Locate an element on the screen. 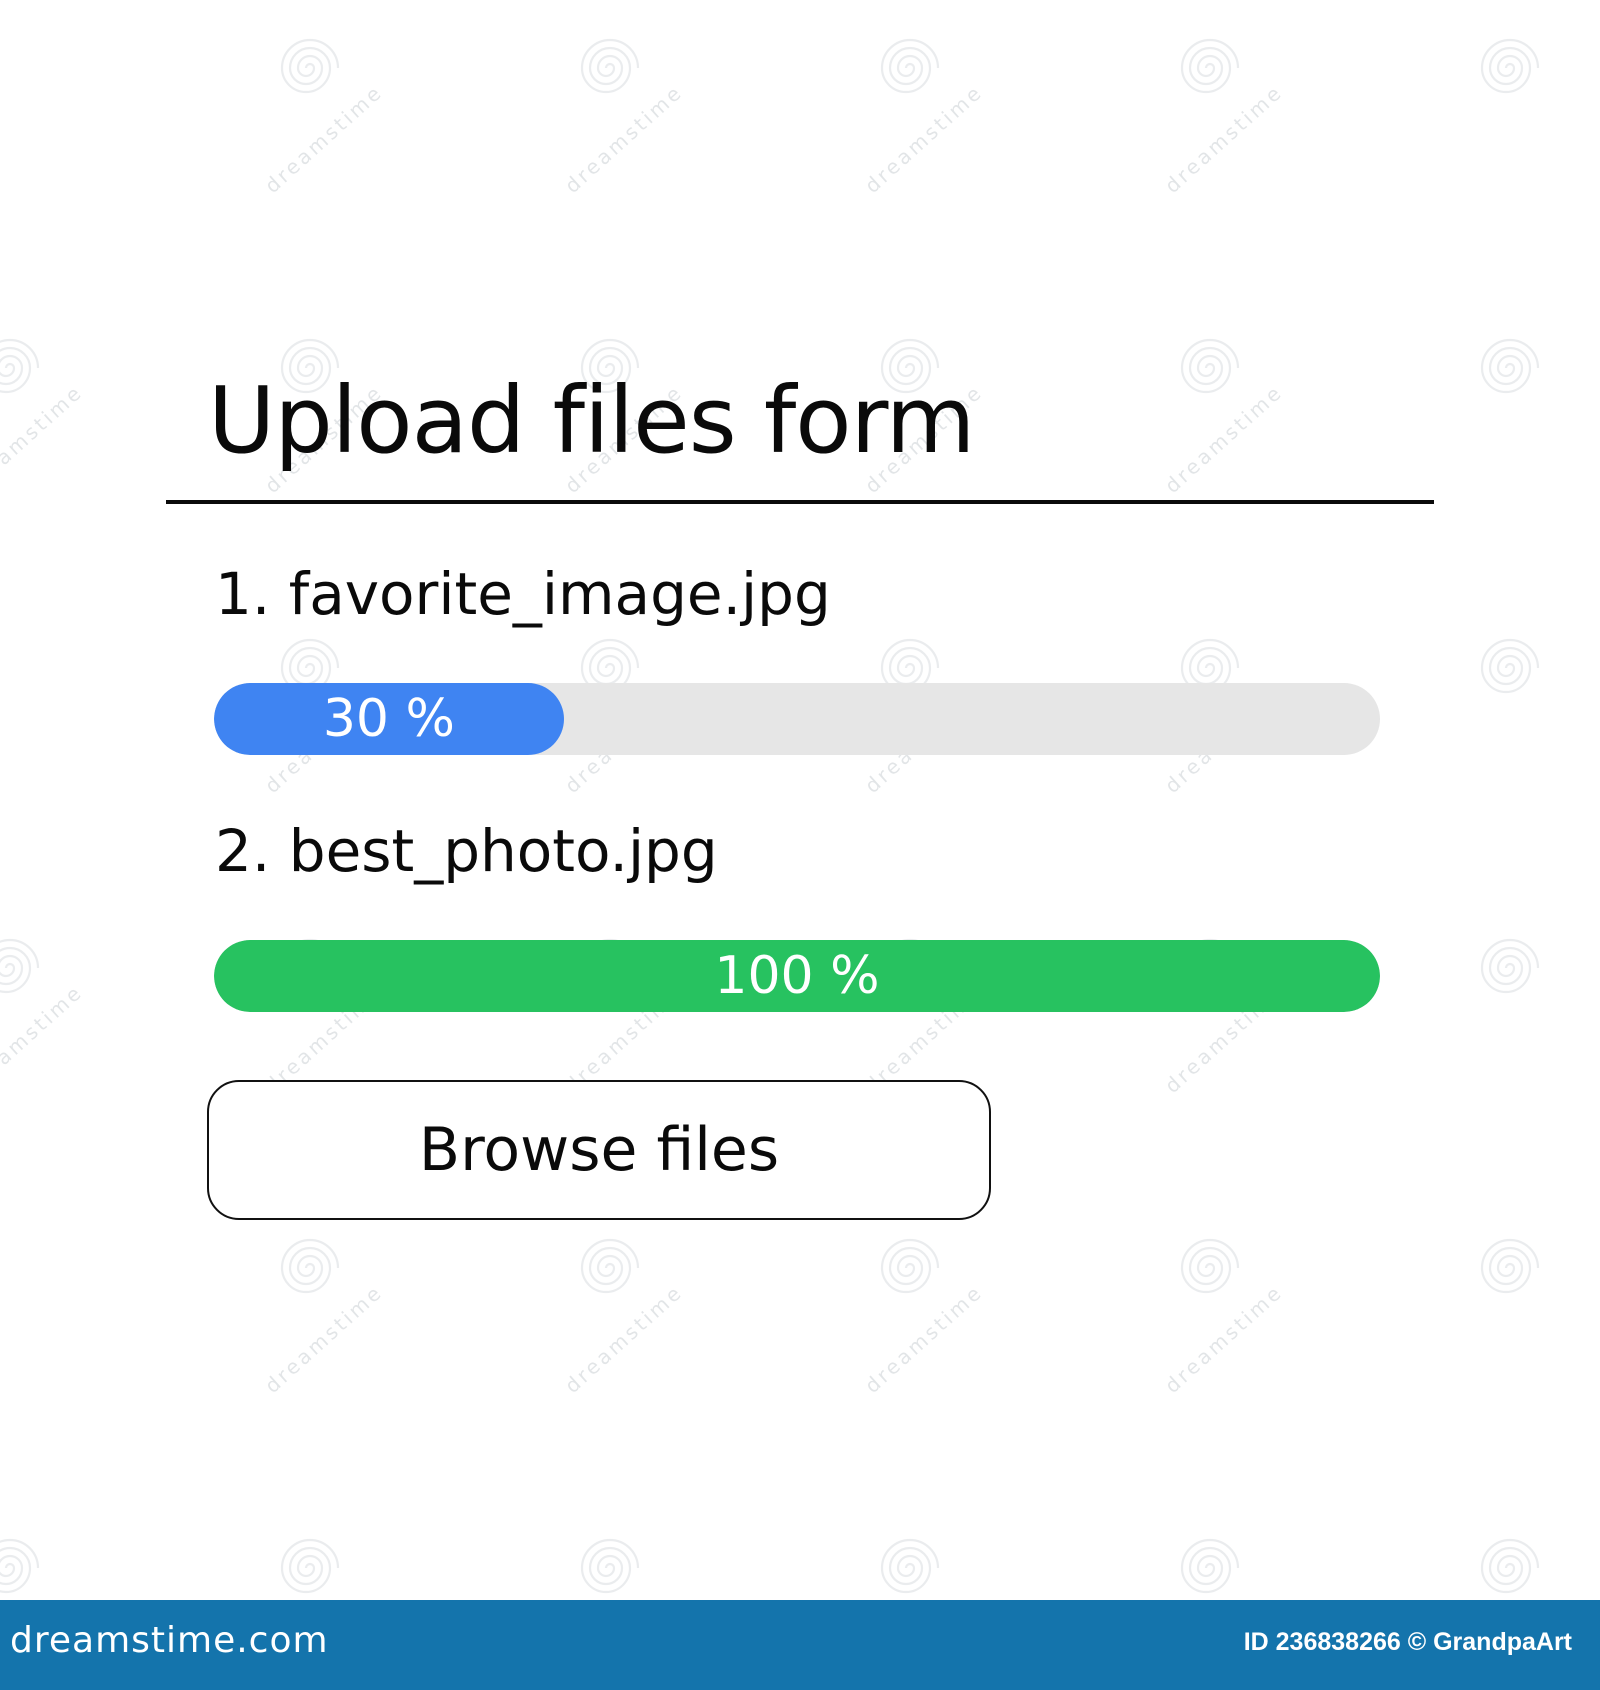 This screenshot has height=1690, width=1600. title-divider is located at coordinates (800, 502).